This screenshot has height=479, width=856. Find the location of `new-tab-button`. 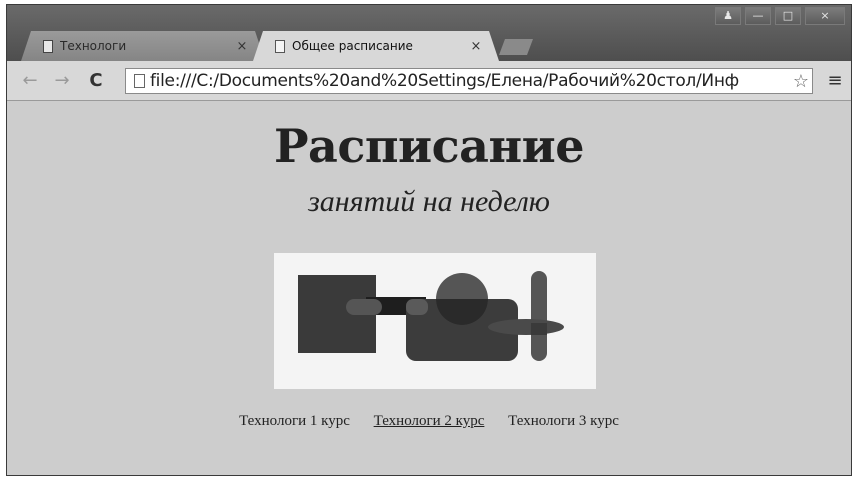

new-tab-button is located at coordinates (516, 47).